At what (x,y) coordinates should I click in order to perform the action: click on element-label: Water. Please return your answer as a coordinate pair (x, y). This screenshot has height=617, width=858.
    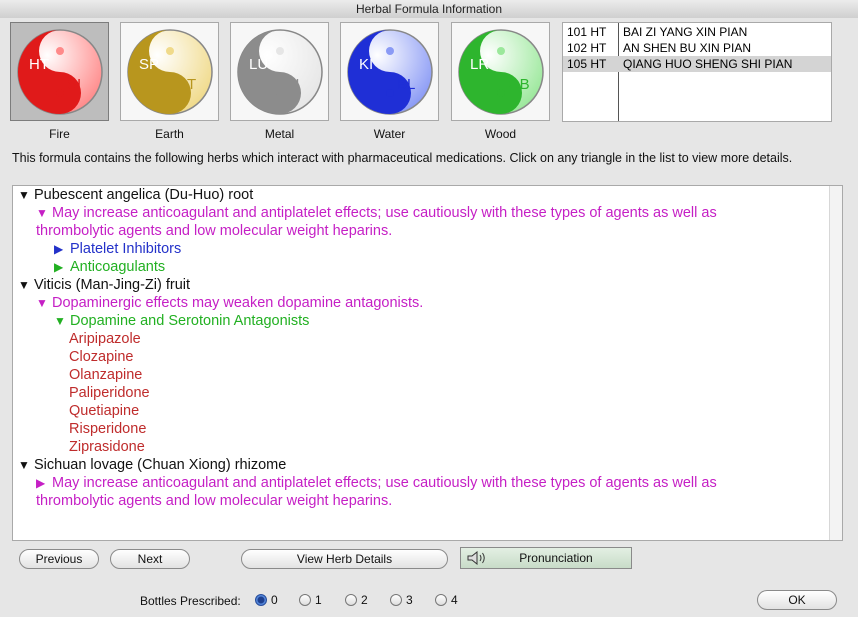
    Looking at the image, I should click on (389, 134).